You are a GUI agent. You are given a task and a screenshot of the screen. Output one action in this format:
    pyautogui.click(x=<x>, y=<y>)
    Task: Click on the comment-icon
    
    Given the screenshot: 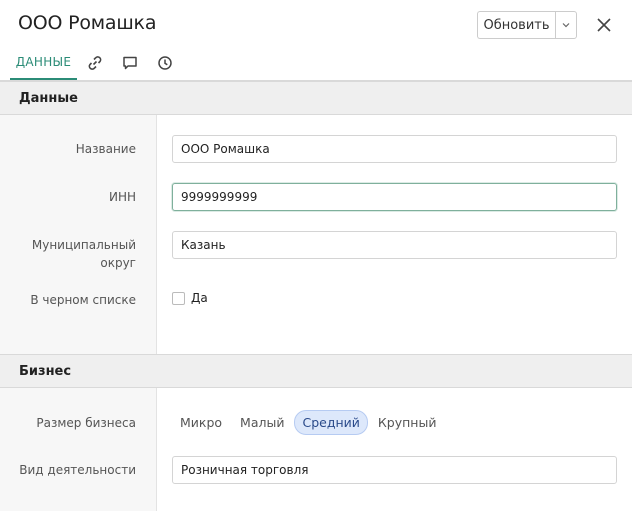 What is the action you would take?
    pyautogui.click(x=129, y=63)
    